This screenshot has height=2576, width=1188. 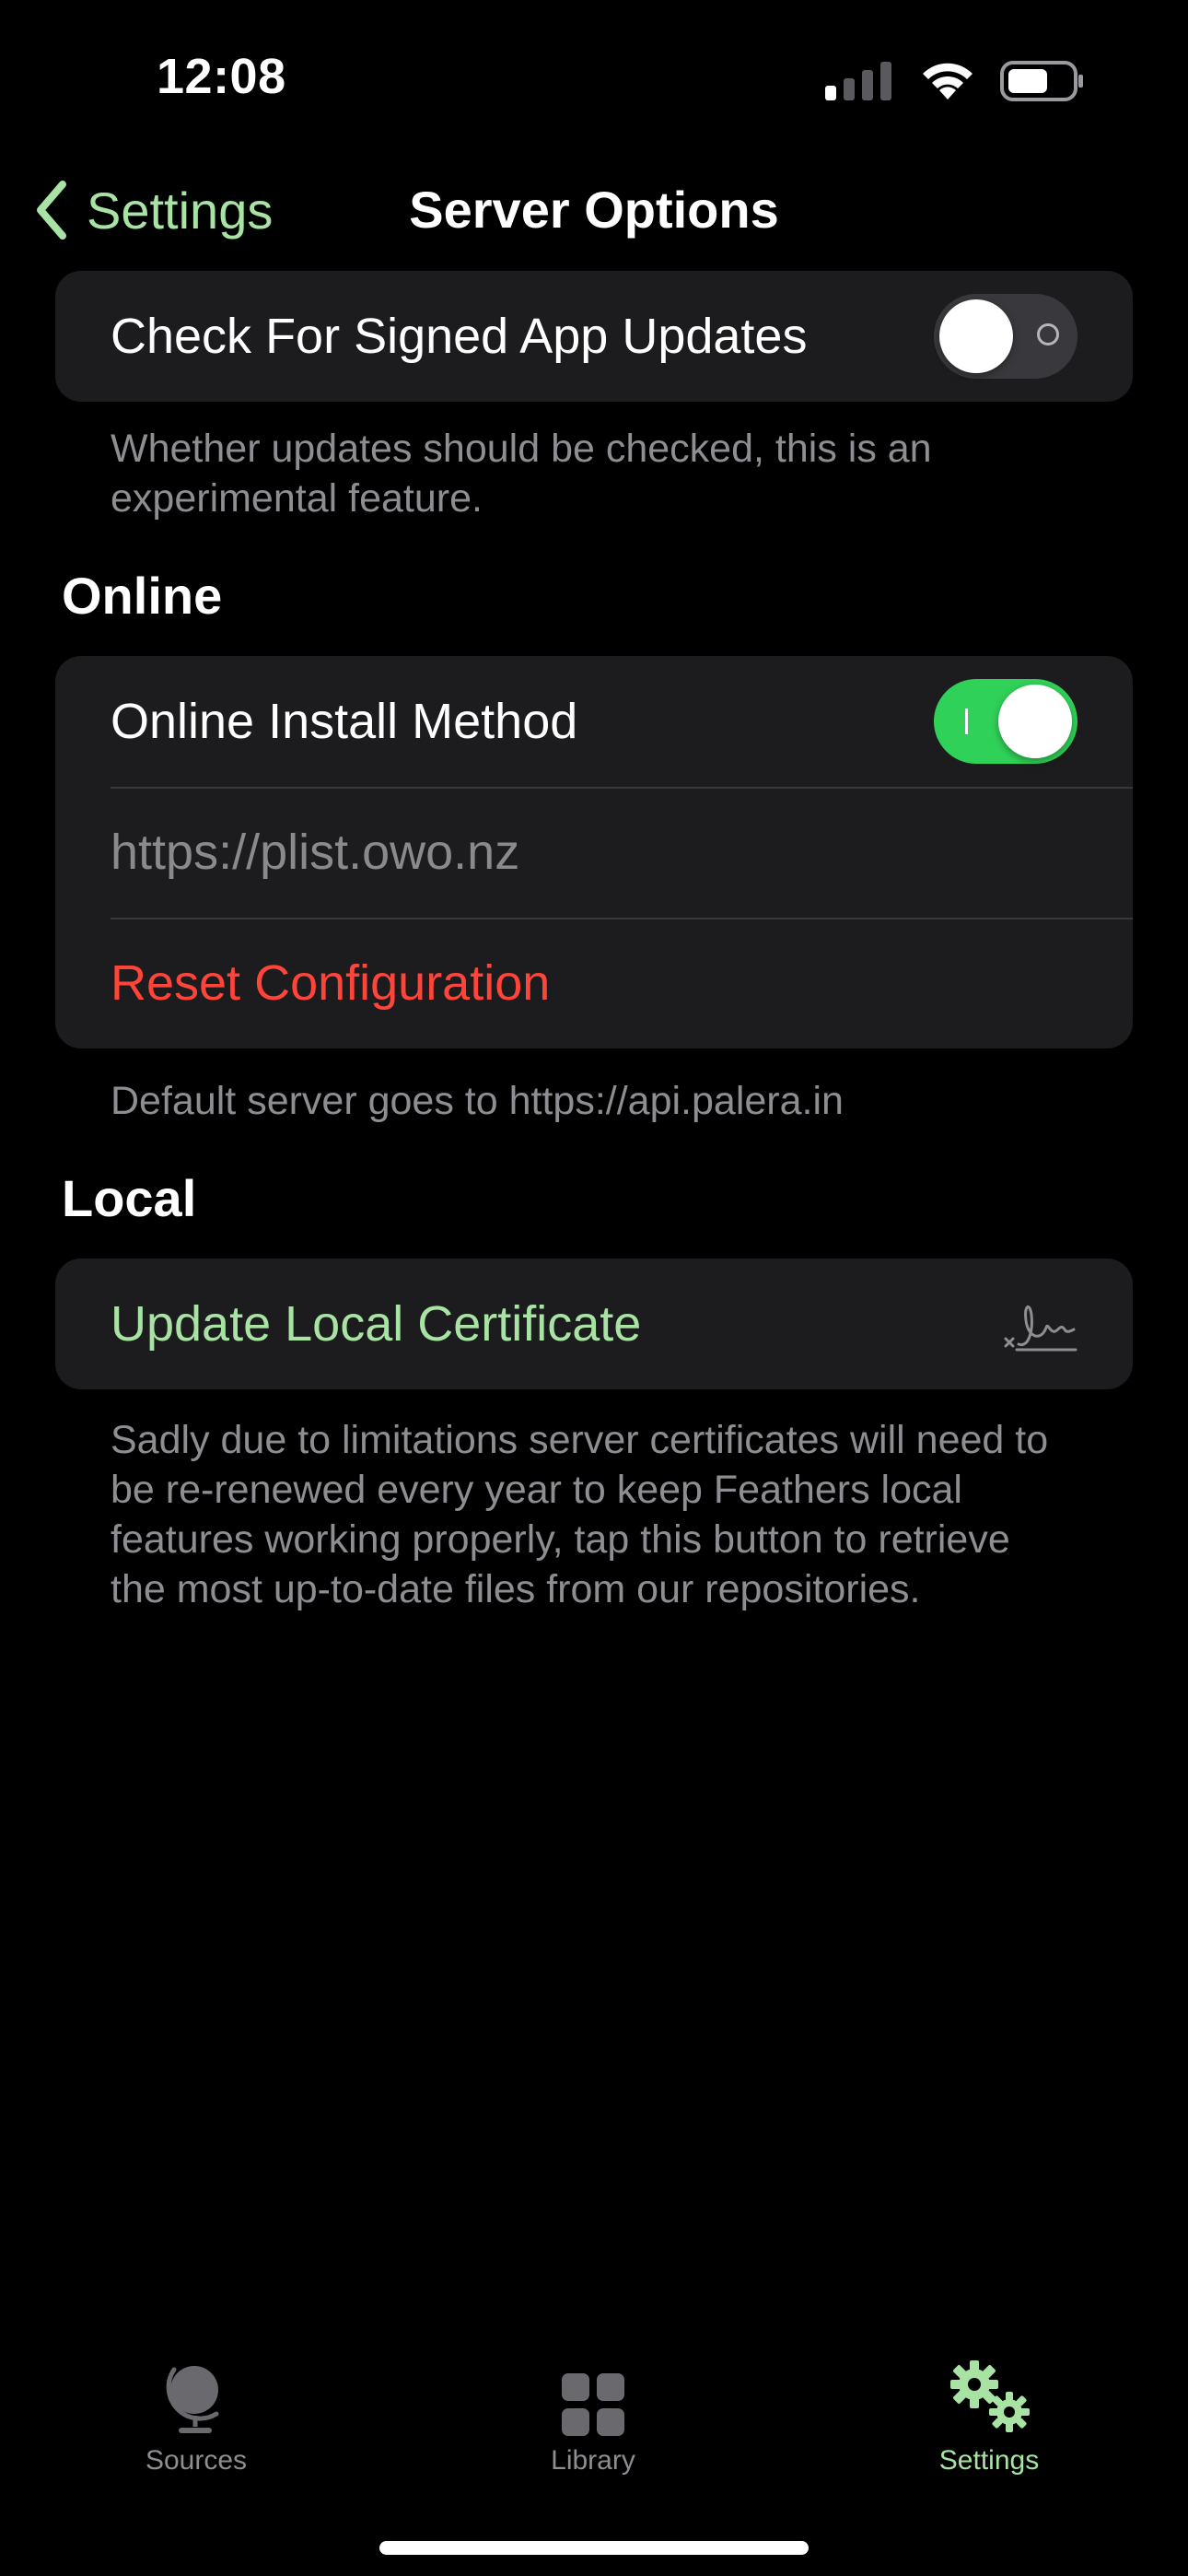 What do you see at coordinates (557, 1323) in the screenshot?
I see `update-certificate-button: Update Local Certificate` at bounding box center [557, 1323].